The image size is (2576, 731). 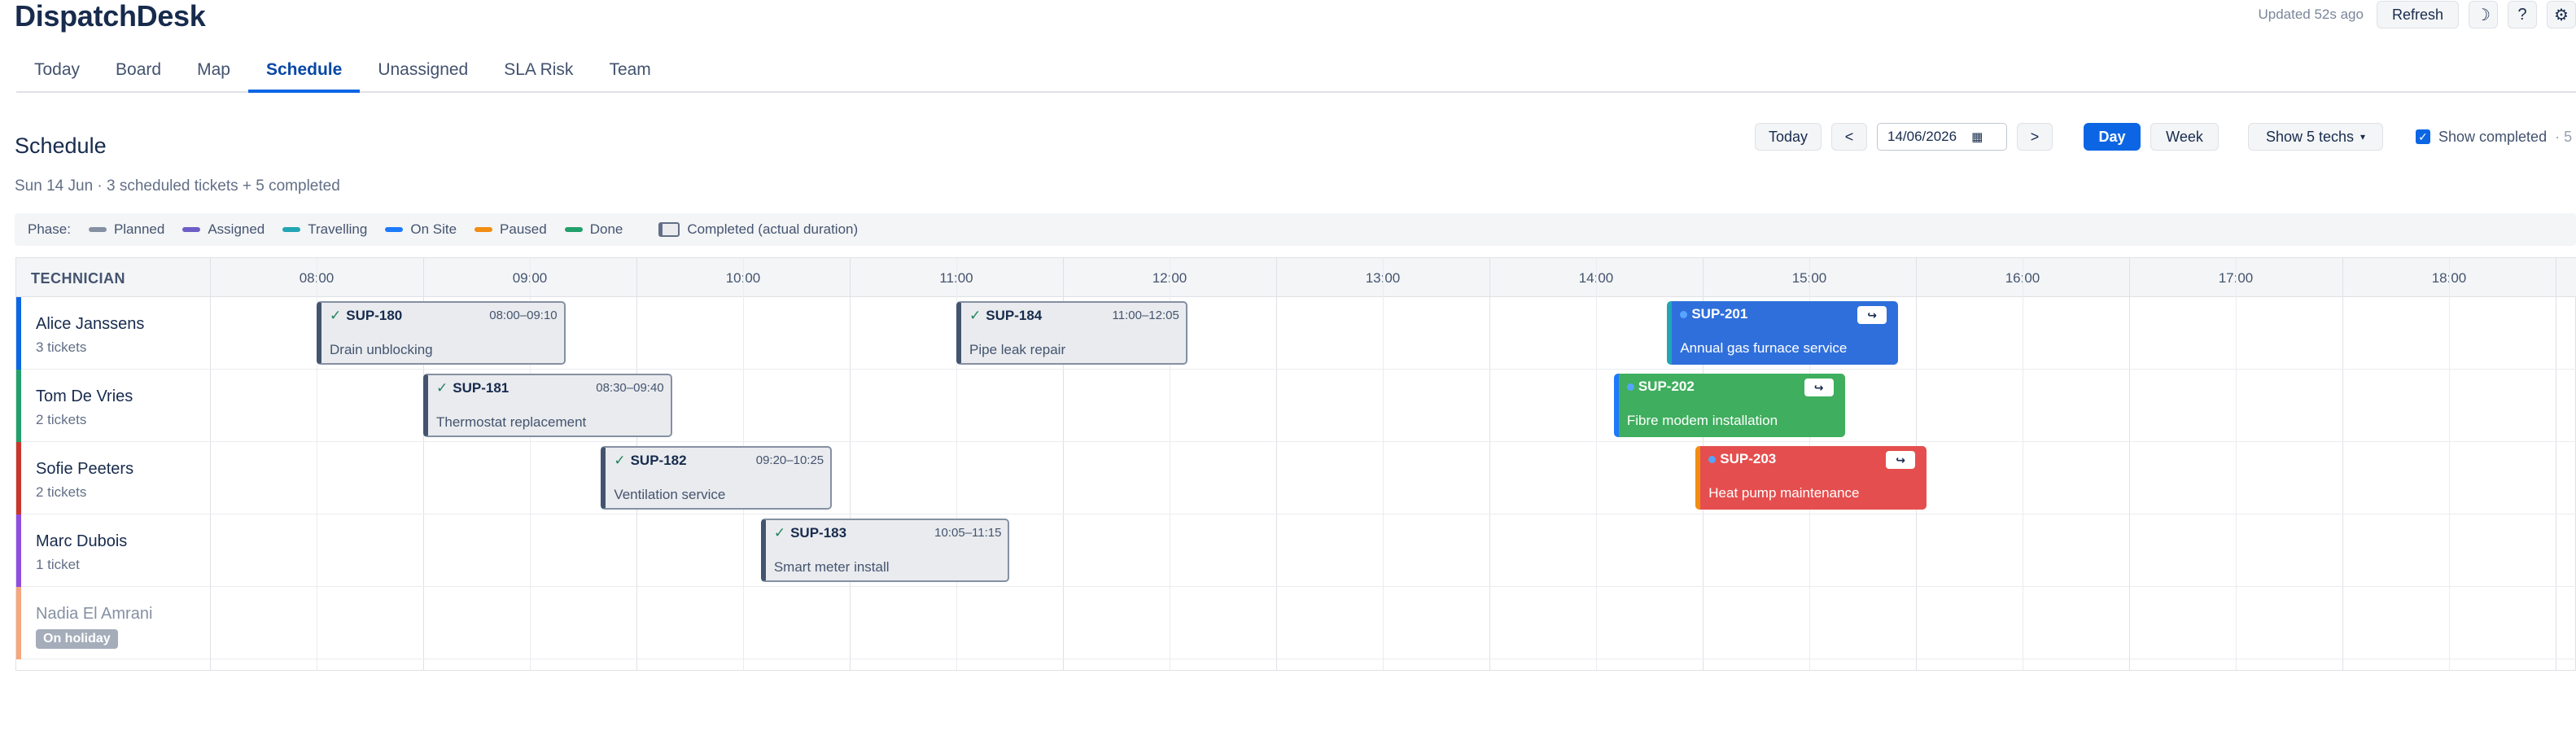 I want to click on date-input: 14/06/2026 ▦, so click(x=1942, y=137).